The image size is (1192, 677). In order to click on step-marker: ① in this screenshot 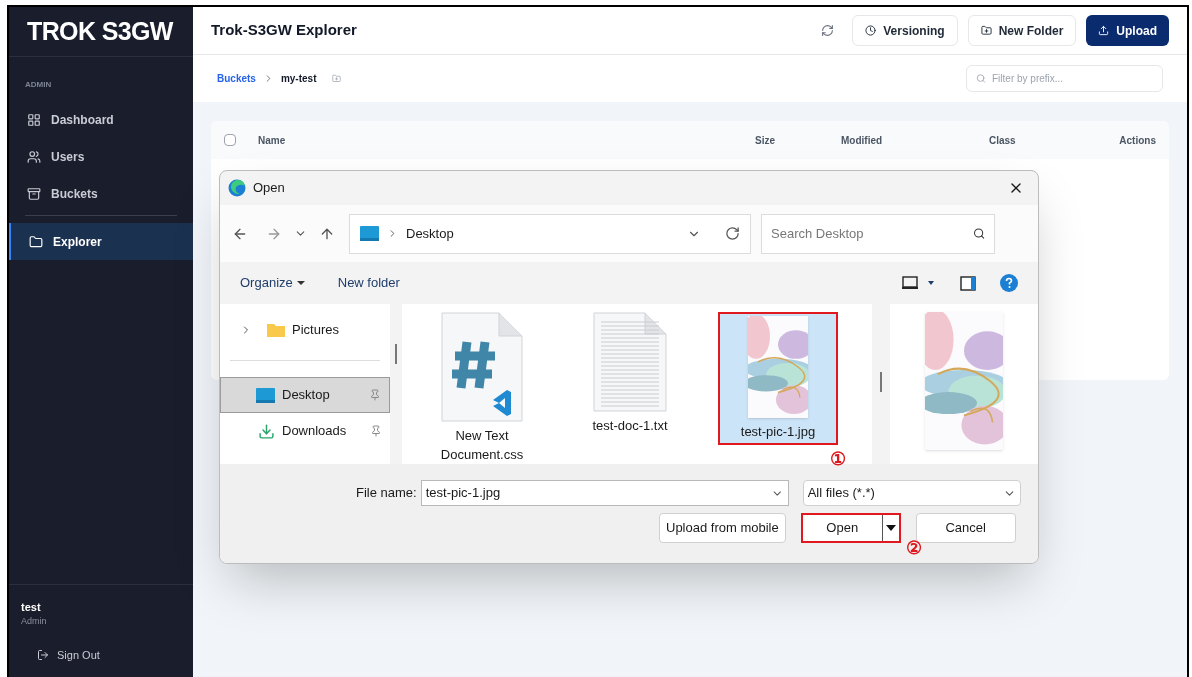, I will do `click(838, 459)`.